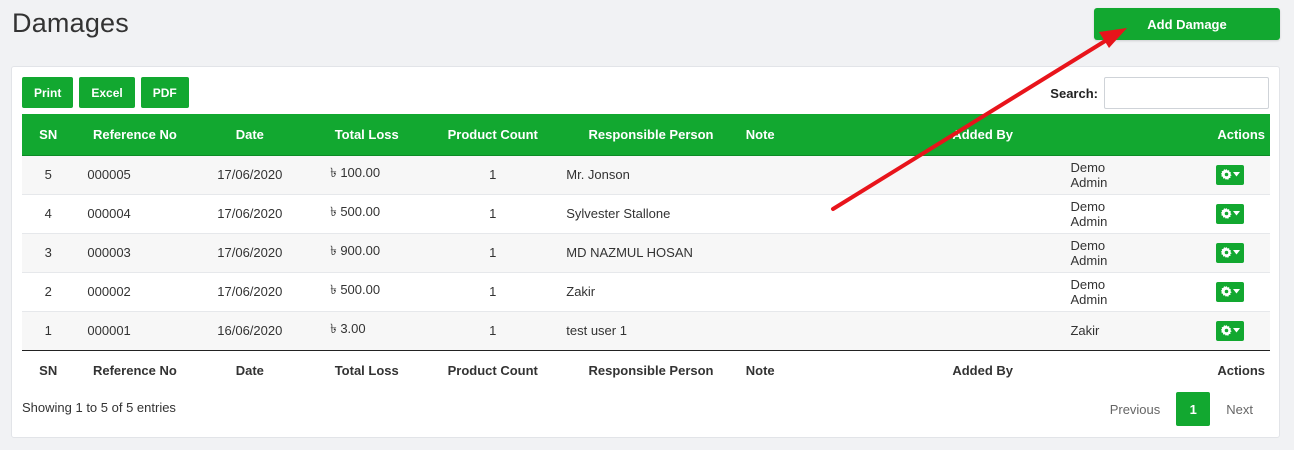 The image size is (1294, 450). Describe the element at coordinates (493, 135) in the screenshot. I see `header-product-count: Product Count` at that location.